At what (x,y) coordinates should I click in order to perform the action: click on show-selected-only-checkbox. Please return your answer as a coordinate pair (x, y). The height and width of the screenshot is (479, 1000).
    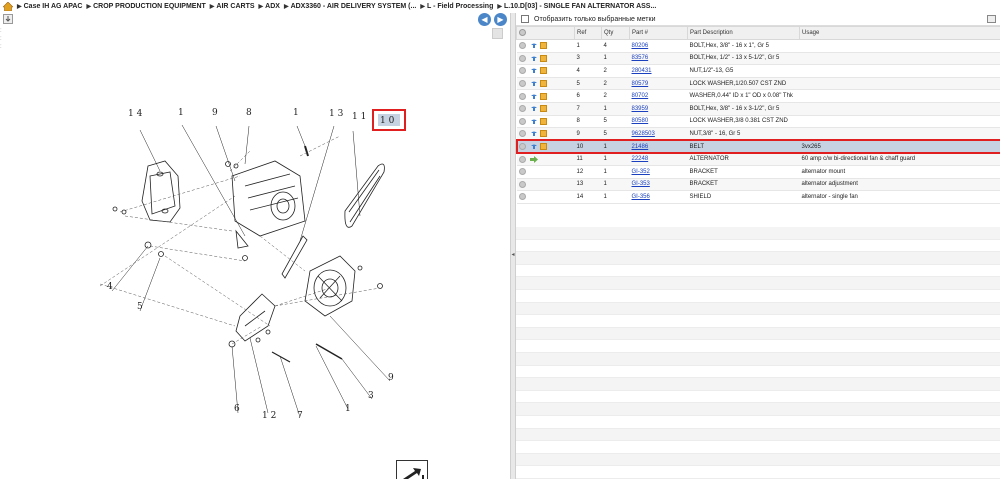
    Looking at the image, I should click on (525, 19).